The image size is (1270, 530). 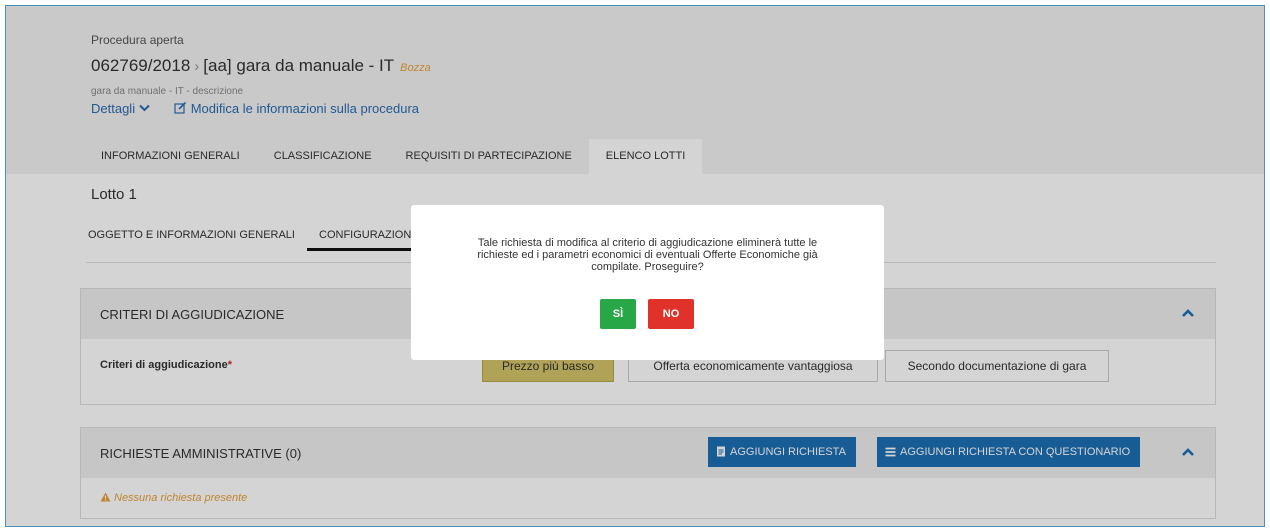 I want to click on no-button: NO, so click(x=671, y=314).